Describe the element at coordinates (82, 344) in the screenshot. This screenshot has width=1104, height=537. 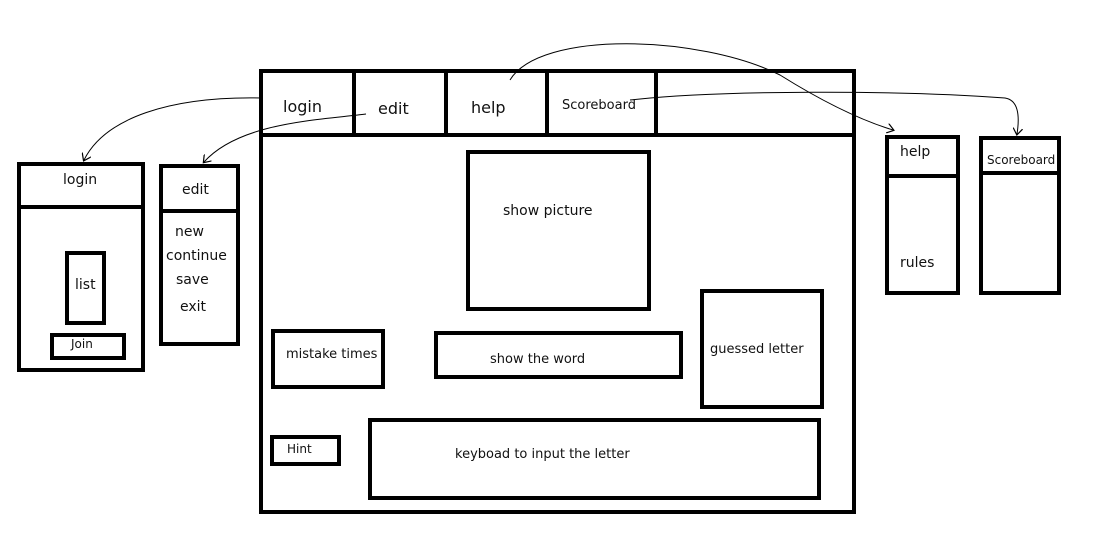
I see `join-label: Join` at that location.